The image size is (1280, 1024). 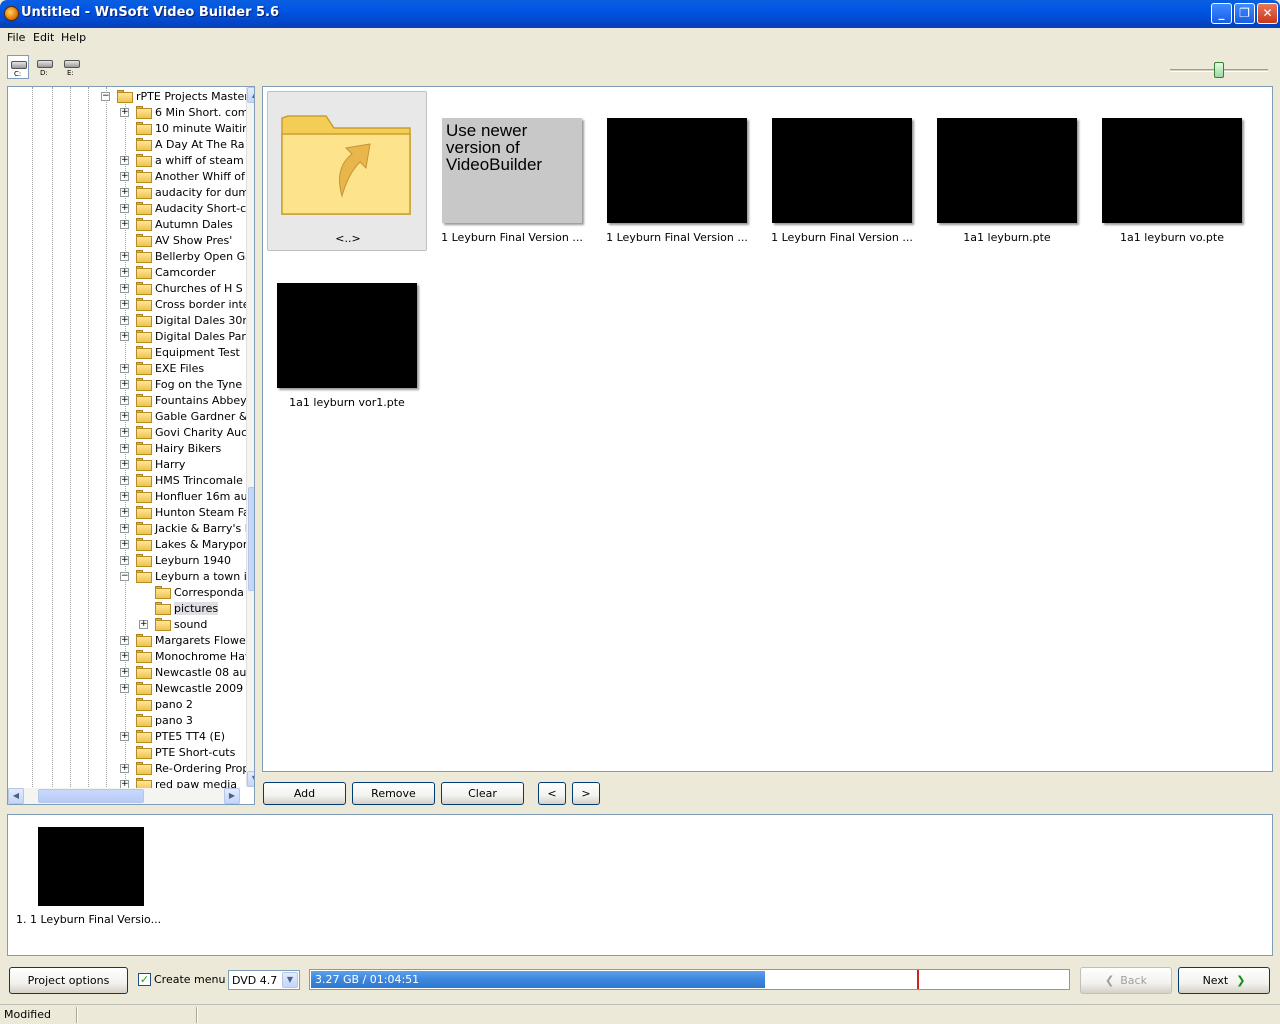 I want to click on tree-horizontal-scrollbar: ◀ ▶, so click(x=124, y=796).